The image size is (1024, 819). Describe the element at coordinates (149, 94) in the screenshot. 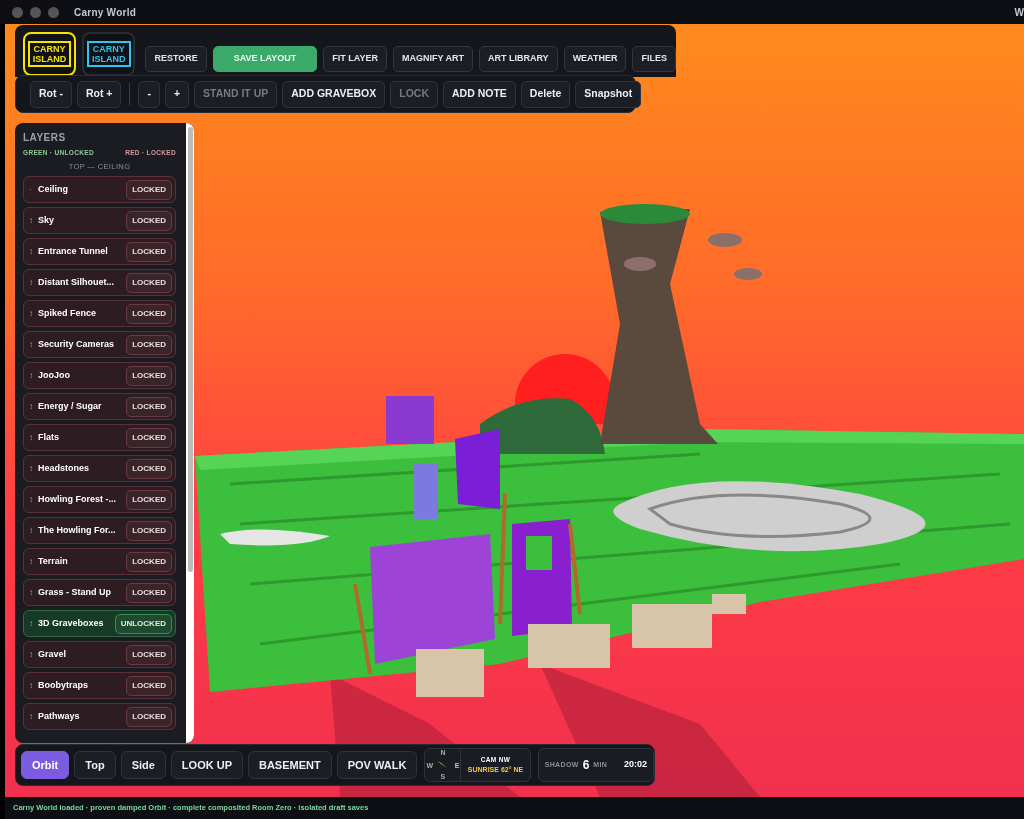

I see `edit-button: -` at that location.